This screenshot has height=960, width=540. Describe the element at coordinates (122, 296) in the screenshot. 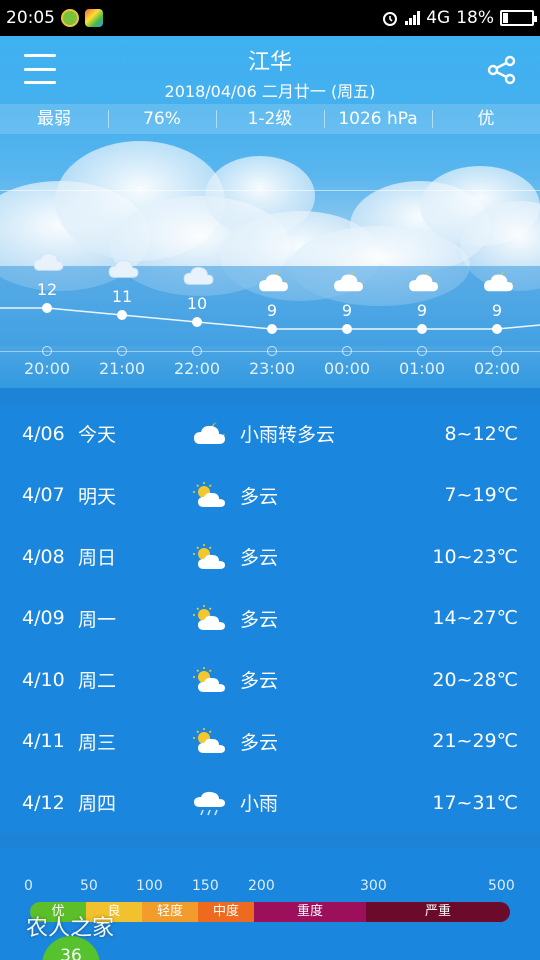

I see `hourly-temp: 11` at that location.